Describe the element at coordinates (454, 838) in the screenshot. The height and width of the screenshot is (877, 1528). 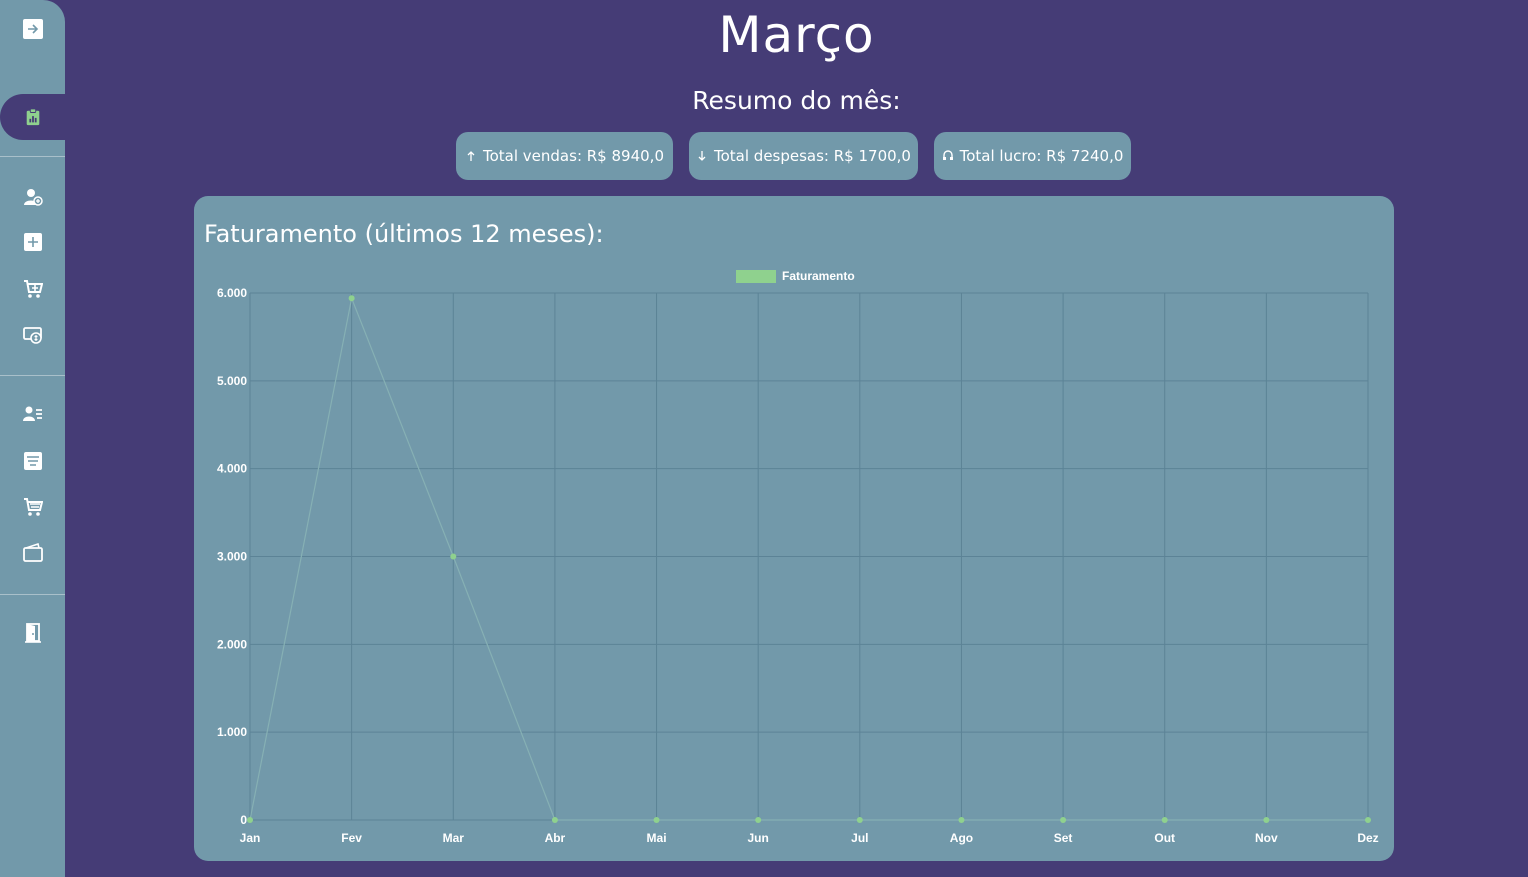
I see `x-tick-label: Mar` at that location.